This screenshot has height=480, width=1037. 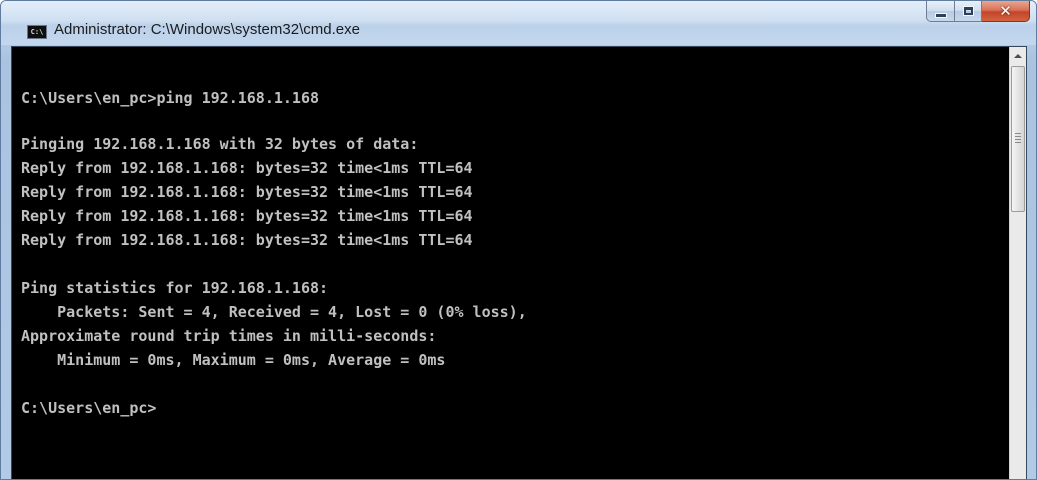 I want to click on minimize-button, so click(x=940, y=11).